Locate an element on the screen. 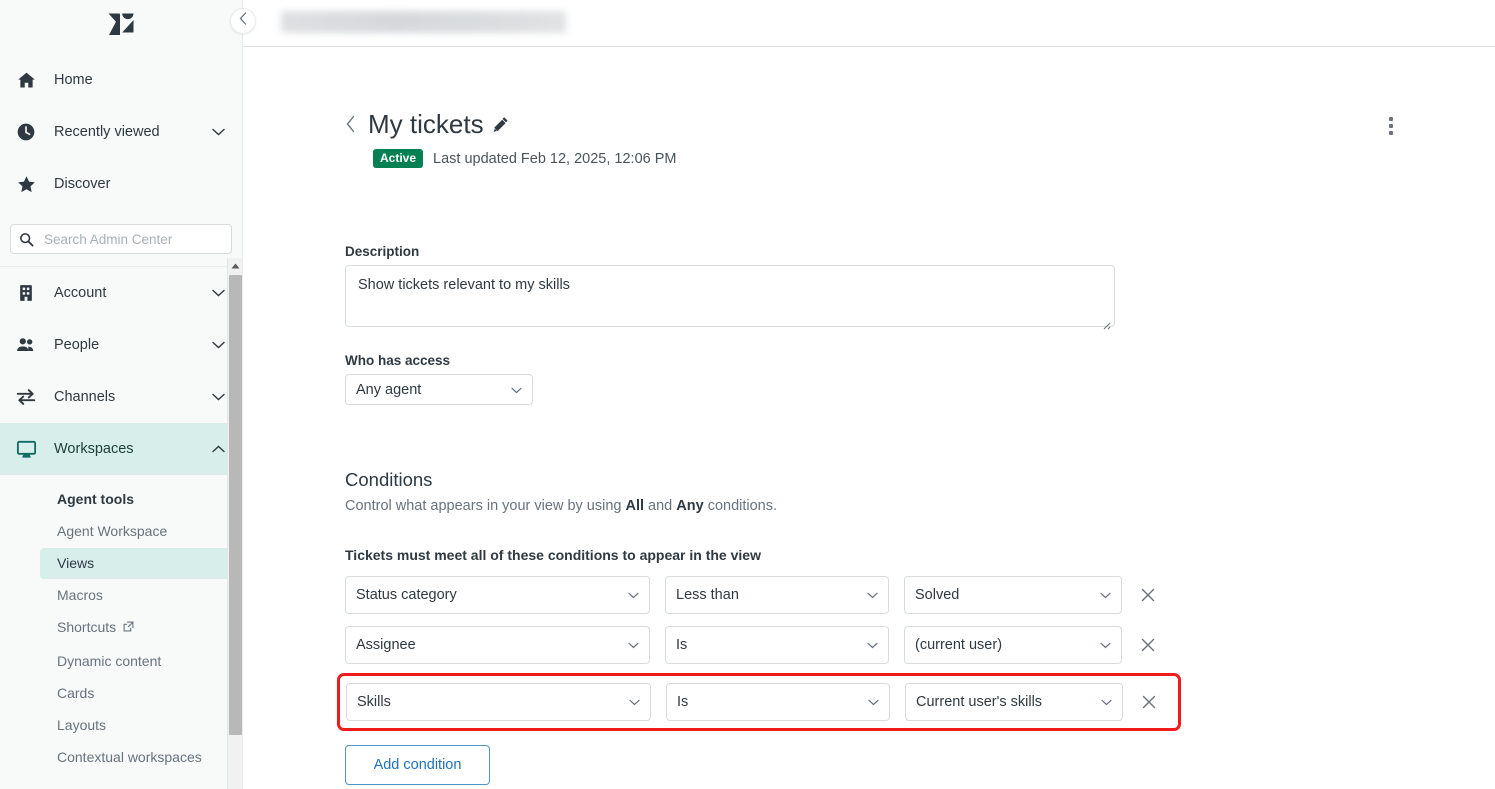  subnav-heading: Agent tools is located at coordinates (95, 499).